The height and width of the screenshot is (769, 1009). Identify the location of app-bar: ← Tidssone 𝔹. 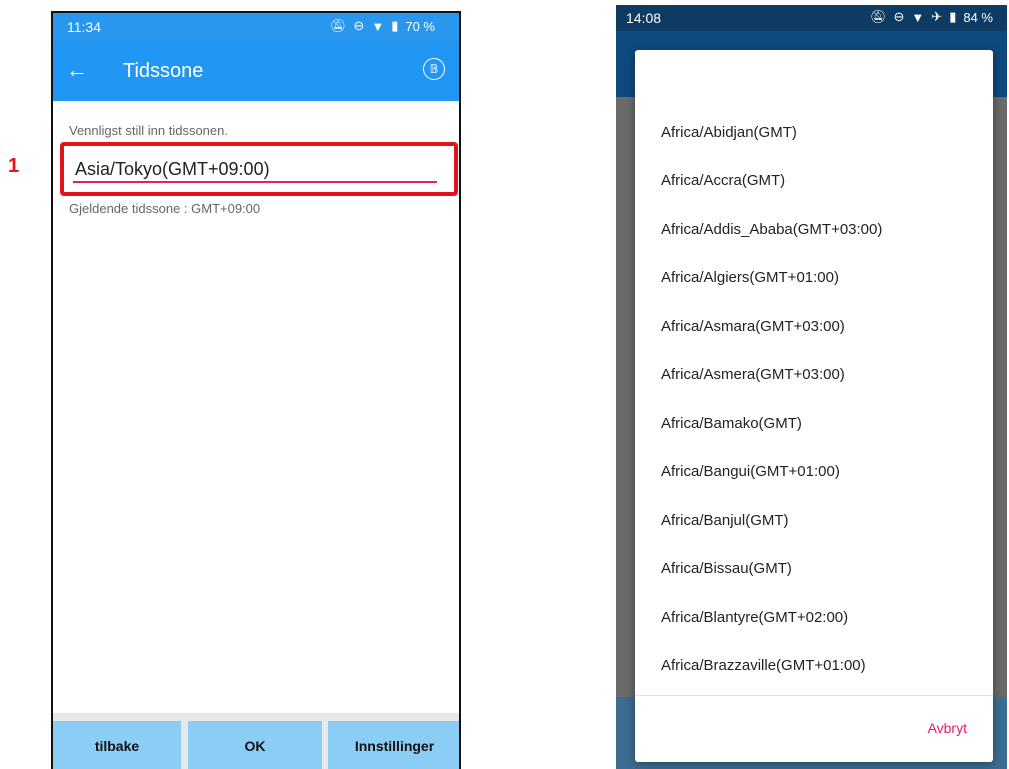
(256, 71).